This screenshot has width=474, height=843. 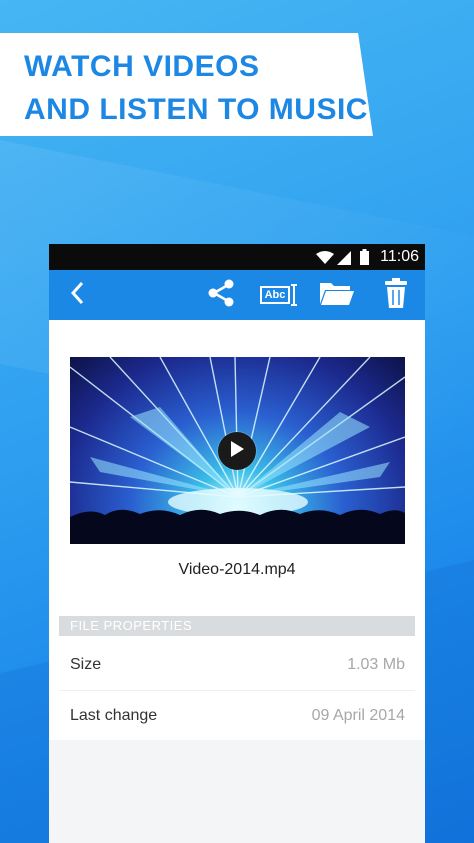 I want to click on banner-headline-line2: AND LISTEN TO MUSIC, so click(x=196, y=109).